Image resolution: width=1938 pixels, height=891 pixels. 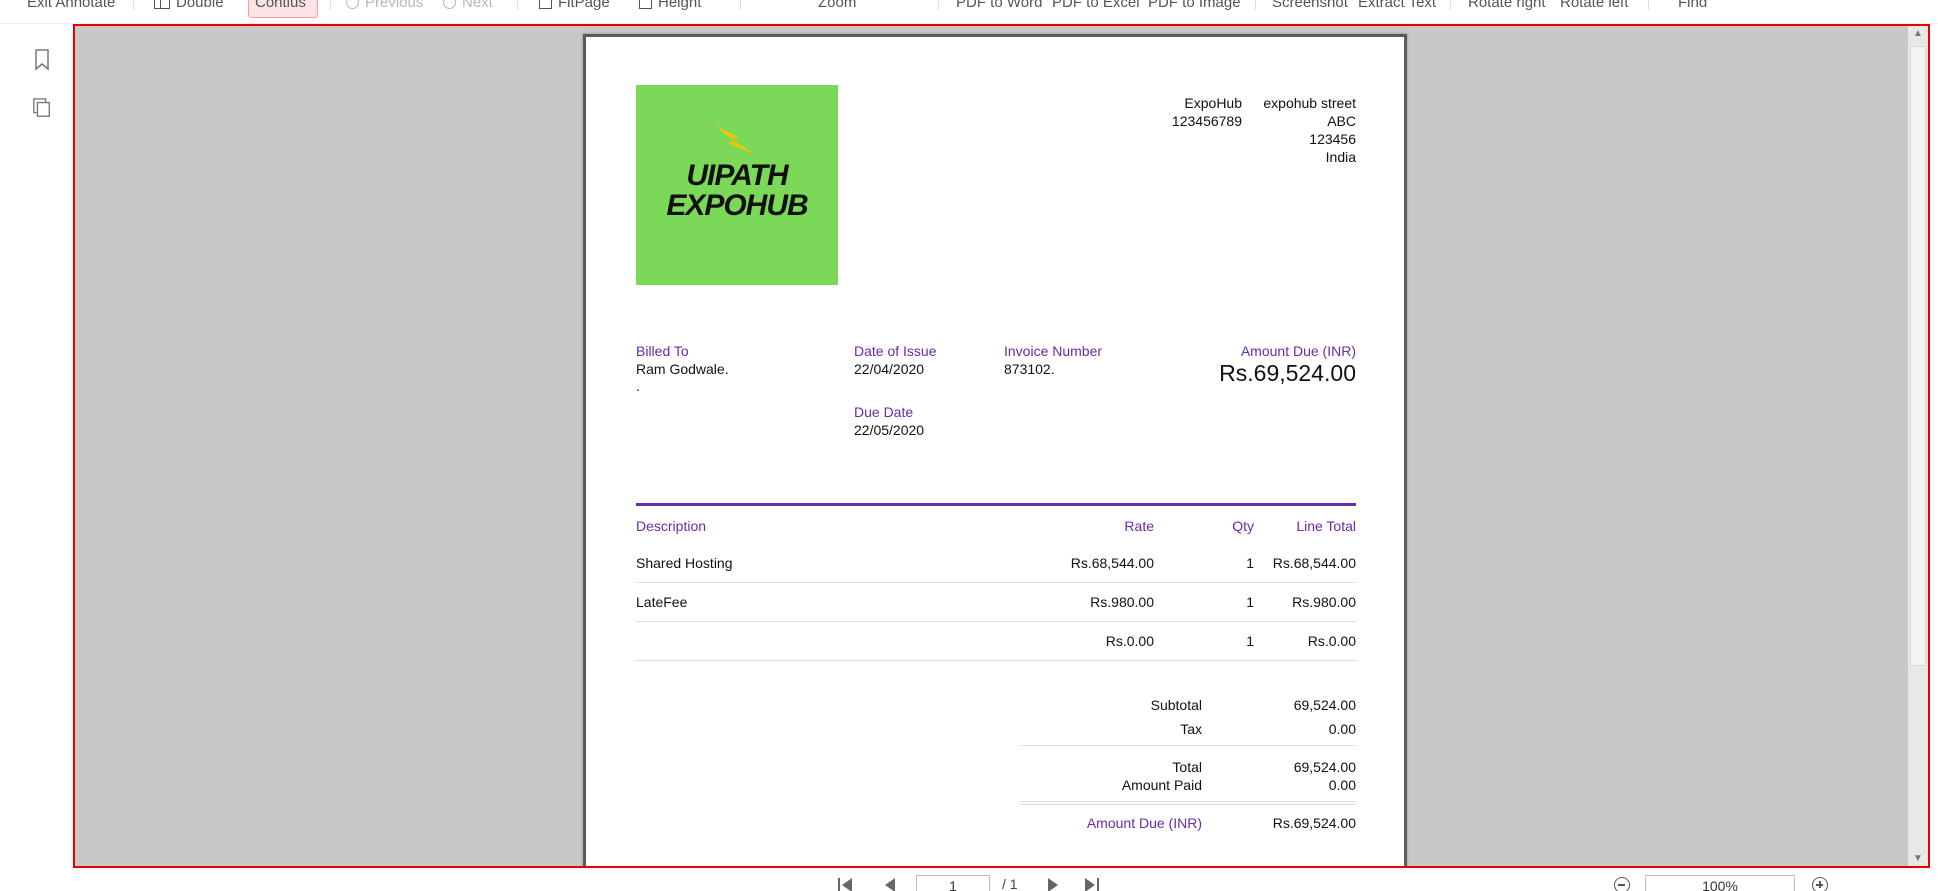 What do you see at coordinates (884, 412) in the screenshot?
I see `due-date-label: Due Date` at bounding box center [884, 412].